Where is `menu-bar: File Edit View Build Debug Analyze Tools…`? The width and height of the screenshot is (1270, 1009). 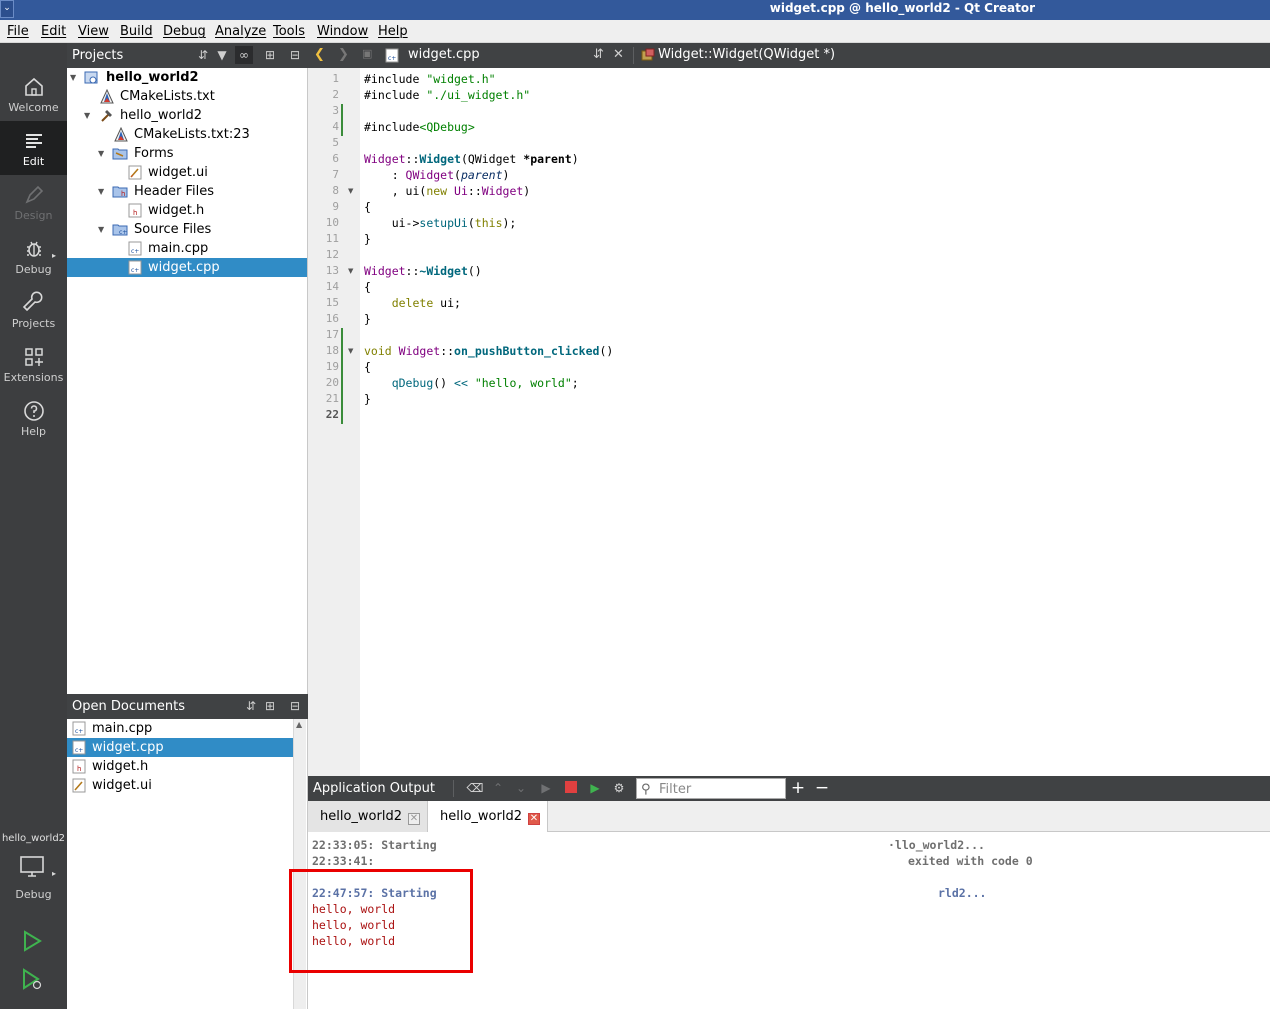 menu-bar: File Edit View Build Debug Analyze Tools… is located at coordinates (635, 31).